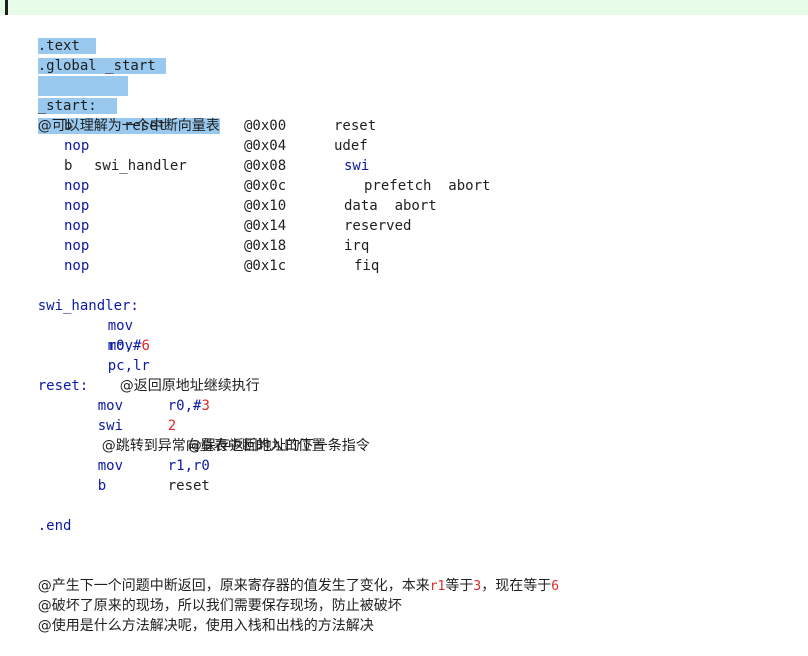 This screenshot has height=656, width=808. I want to click on code-line-vector-comment: @可以理解为一个中断向量表, so click(112, 115).